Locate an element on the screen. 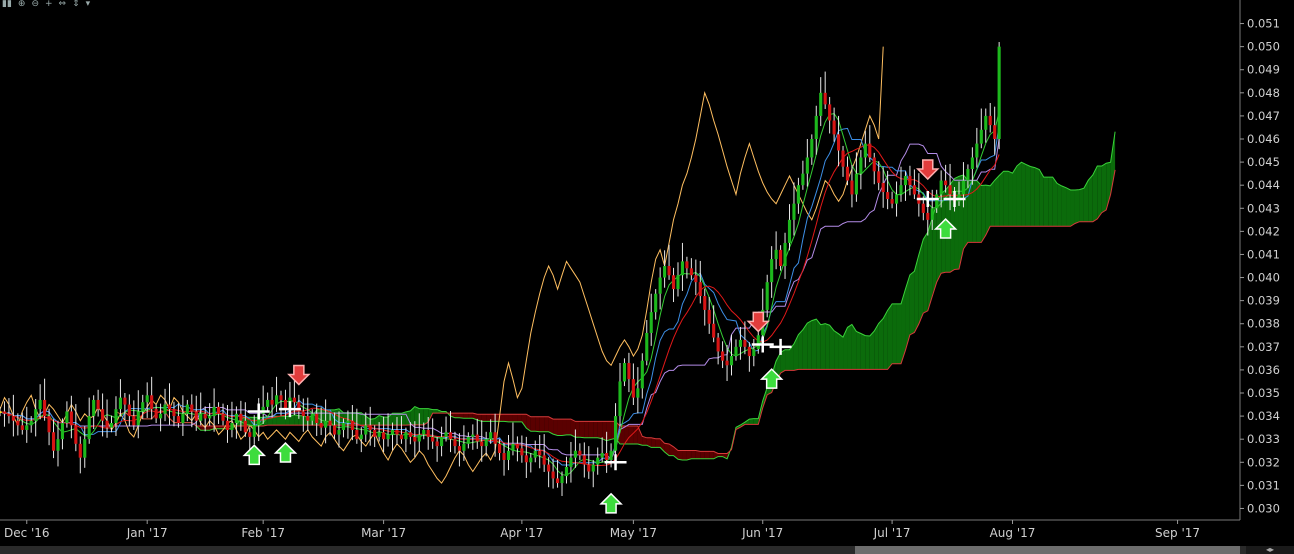 The width and height of the screenshot is (1294, 554). y-tick-label: 0.038 is located at coordinates (1263, 324).